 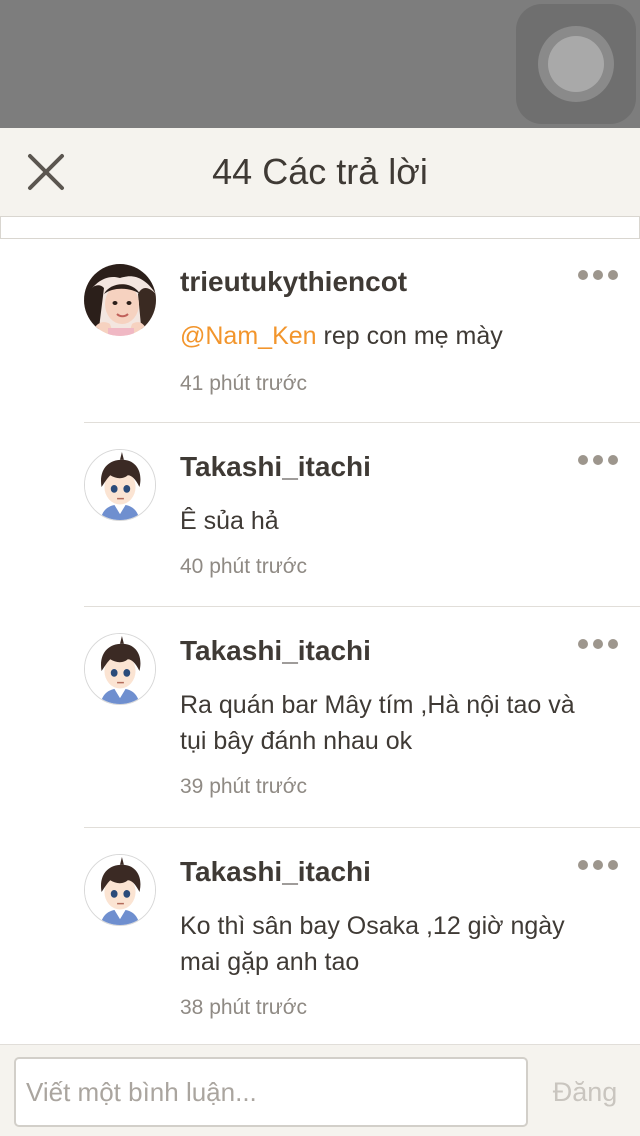 What do you see at coordinates (320, 227) in the screenshot?
I see `header-divider` at bounding box center [320, 227].